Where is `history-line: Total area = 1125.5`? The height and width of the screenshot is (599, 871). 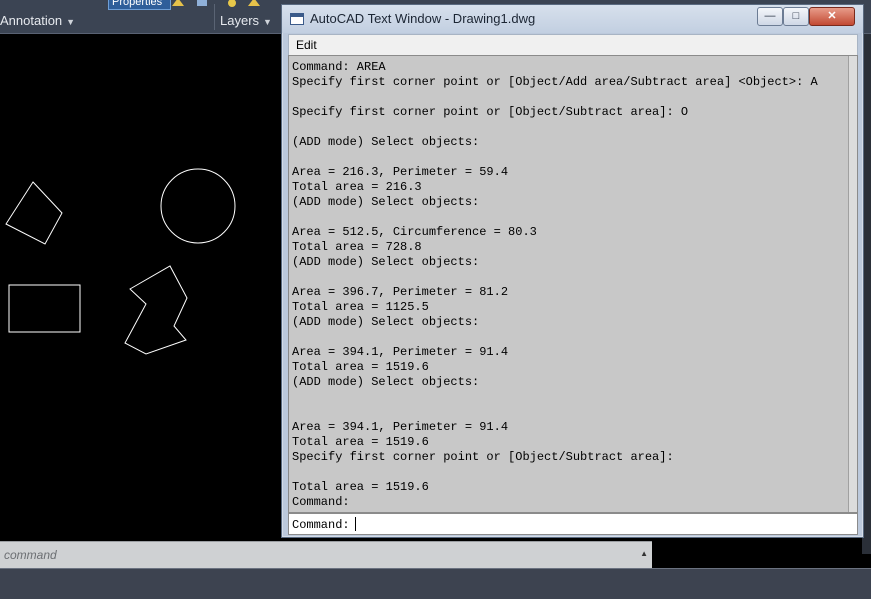
history-line: Total area = 1125.5 is located at coordinates (360, 307).